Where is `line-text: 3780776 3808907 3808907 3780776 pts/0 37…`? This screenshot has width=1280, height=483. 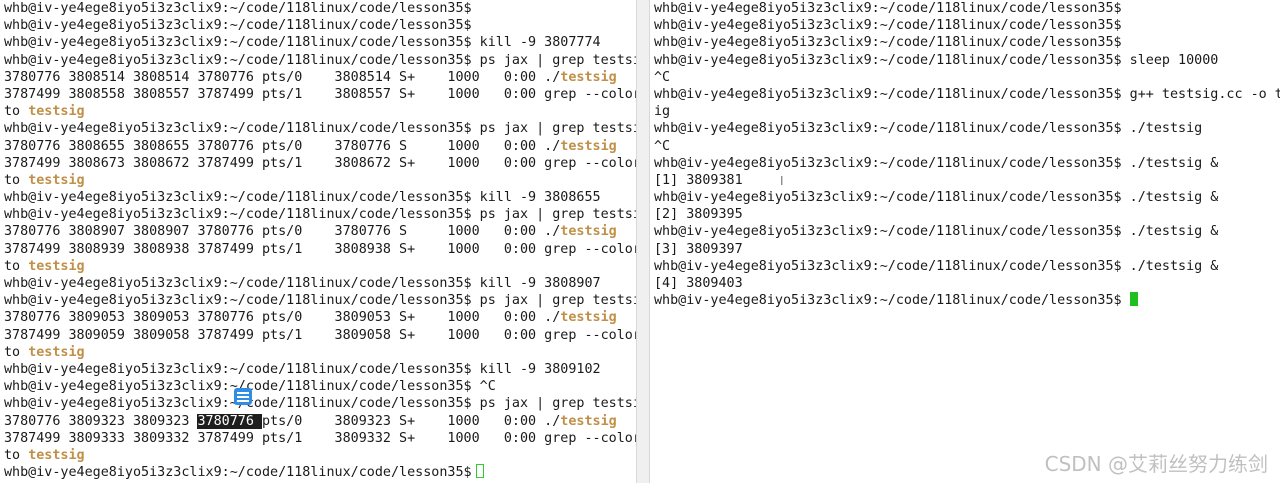
line-text: 3780776 3808907 3808907 3780776 pts/0 37… is located at coordinates (282, 232).